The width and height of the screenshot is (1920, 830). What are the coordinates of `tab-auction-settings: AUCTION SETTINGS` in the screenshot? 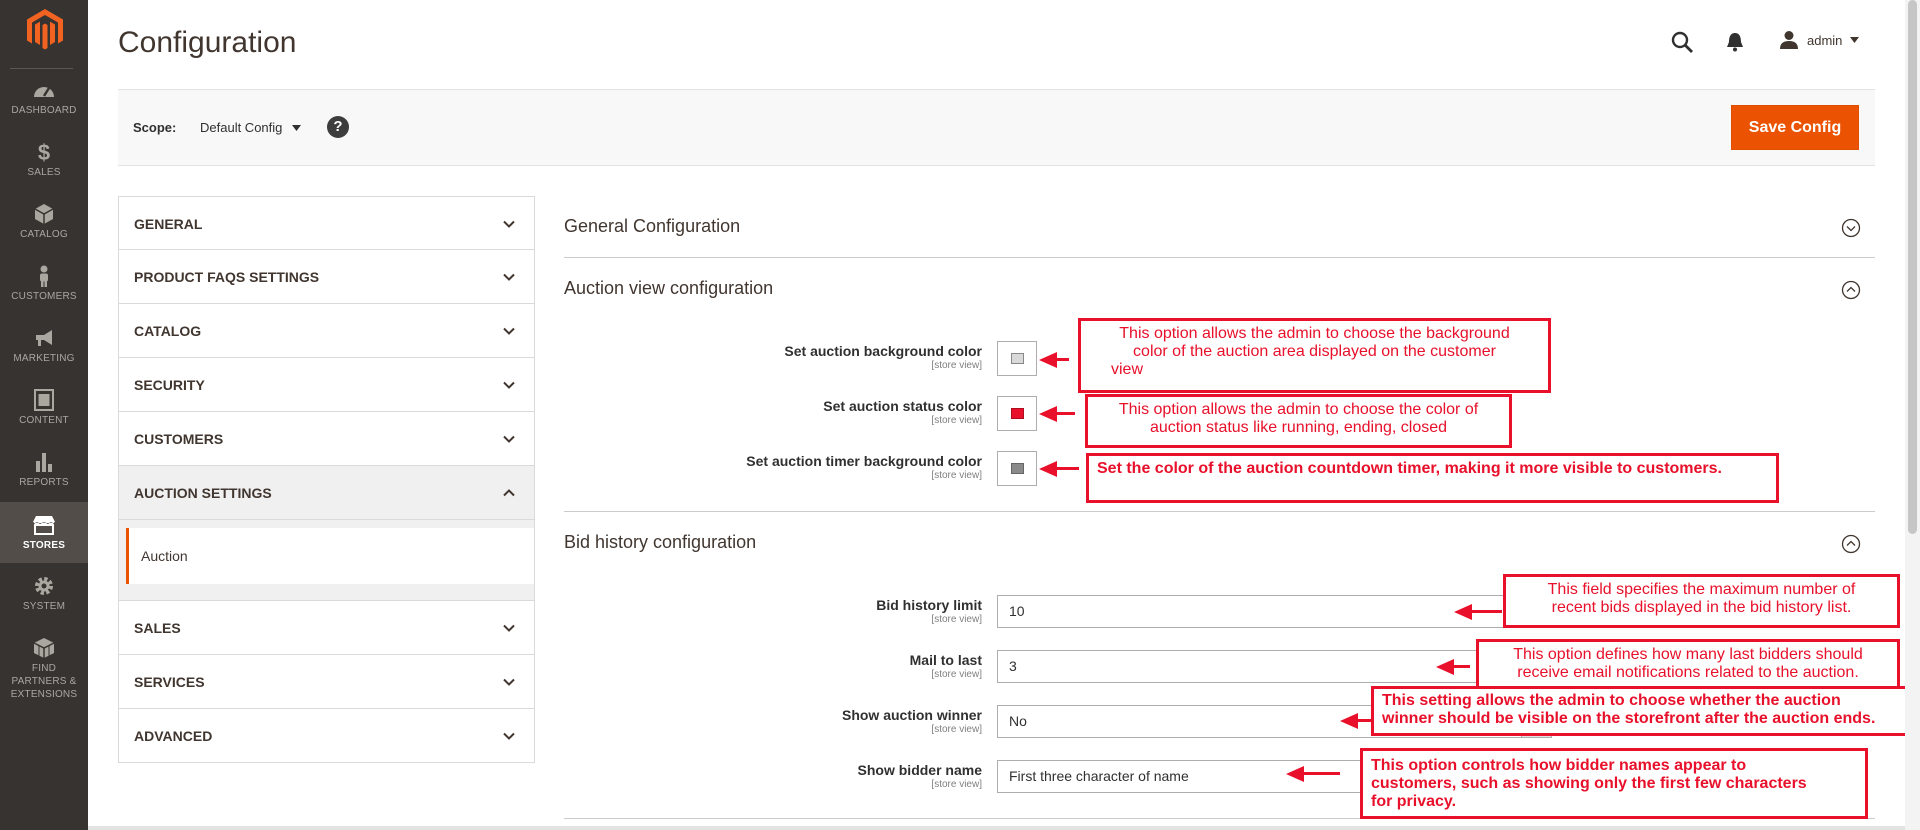 It's located at (326, 493).